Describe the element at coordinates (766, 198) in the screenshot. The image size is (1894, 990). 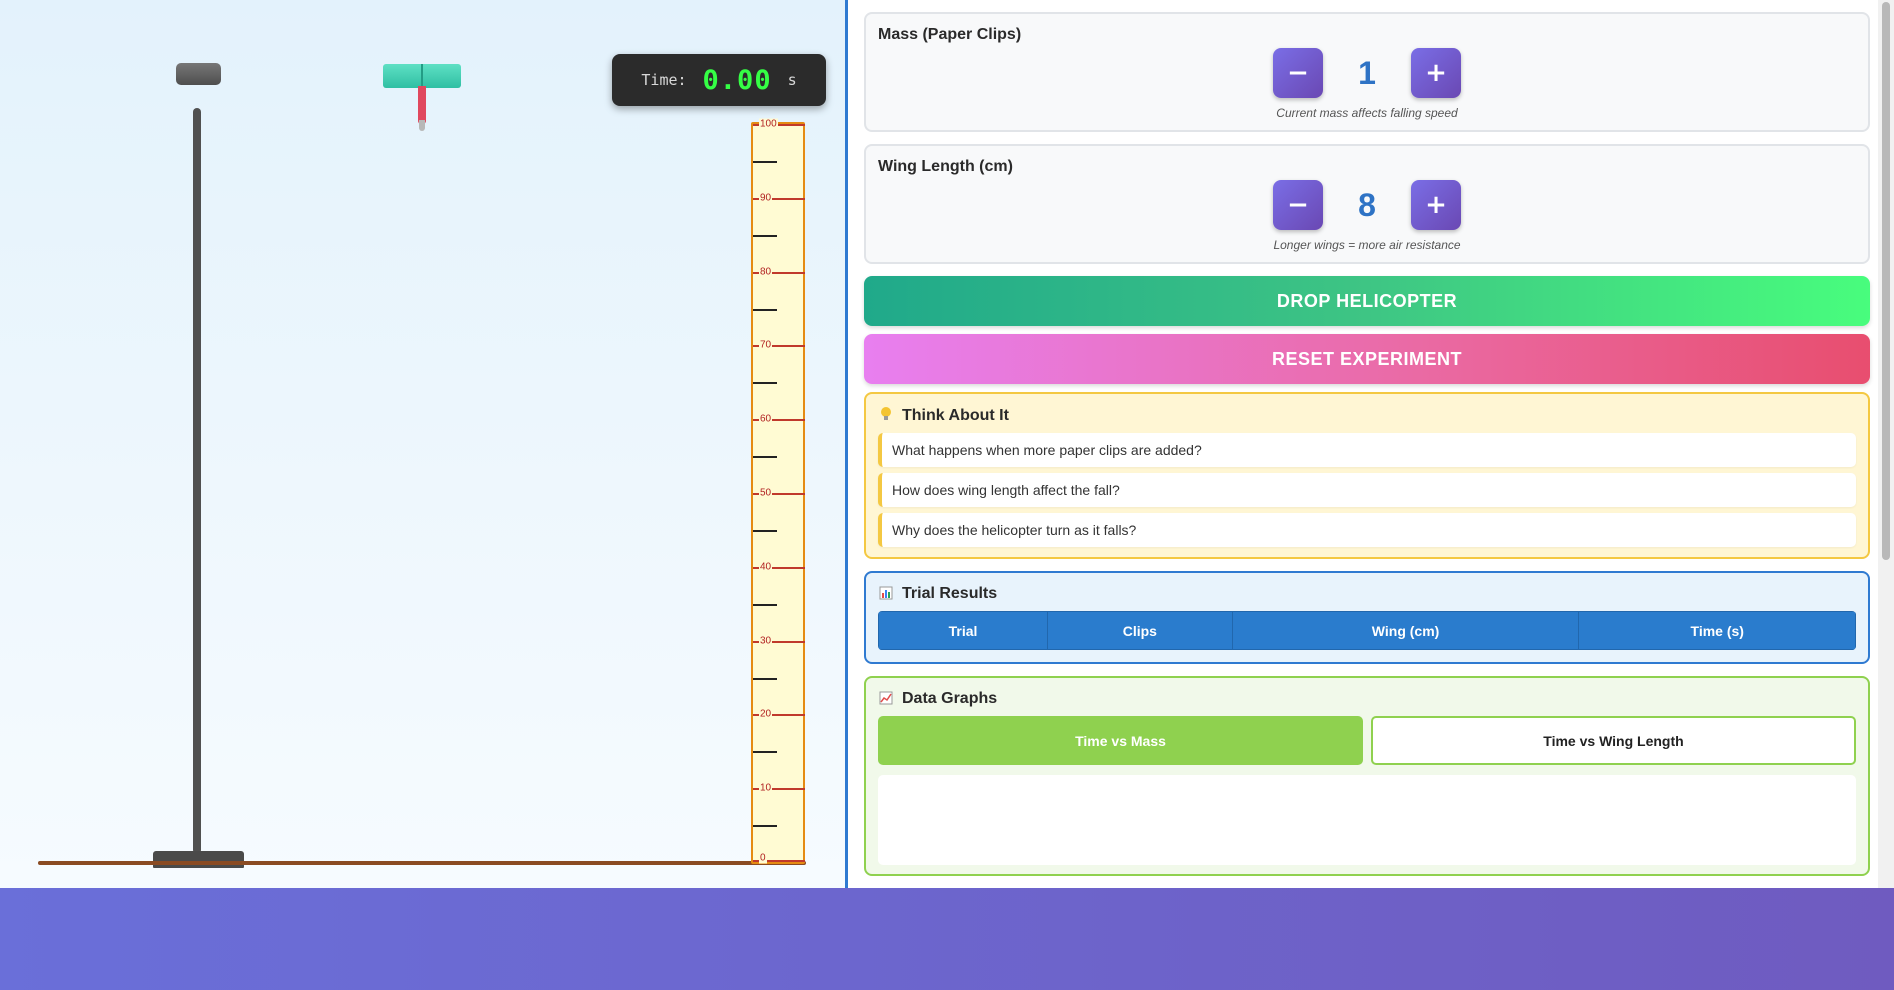
I see `ruler-label: 90` at that location.